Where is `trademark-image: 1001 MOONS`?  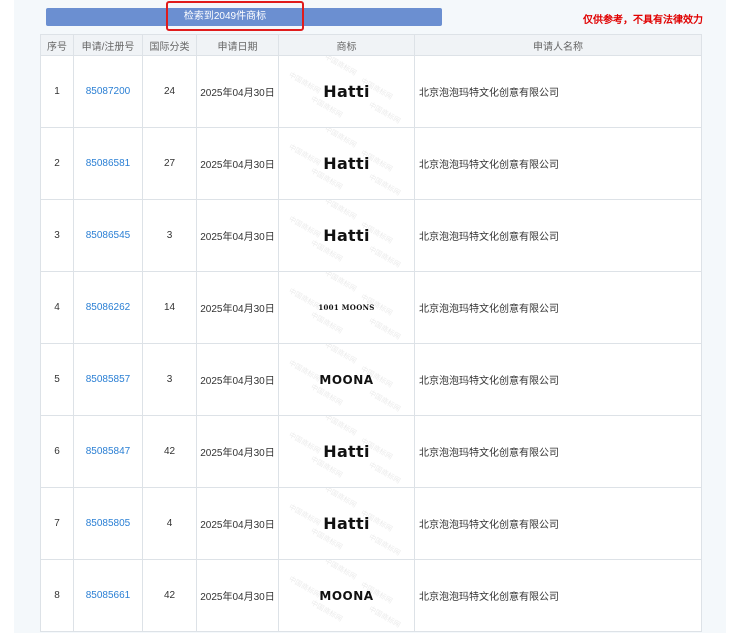 trademark-image: 1001 MOONS is located at coordinates (346, 307).